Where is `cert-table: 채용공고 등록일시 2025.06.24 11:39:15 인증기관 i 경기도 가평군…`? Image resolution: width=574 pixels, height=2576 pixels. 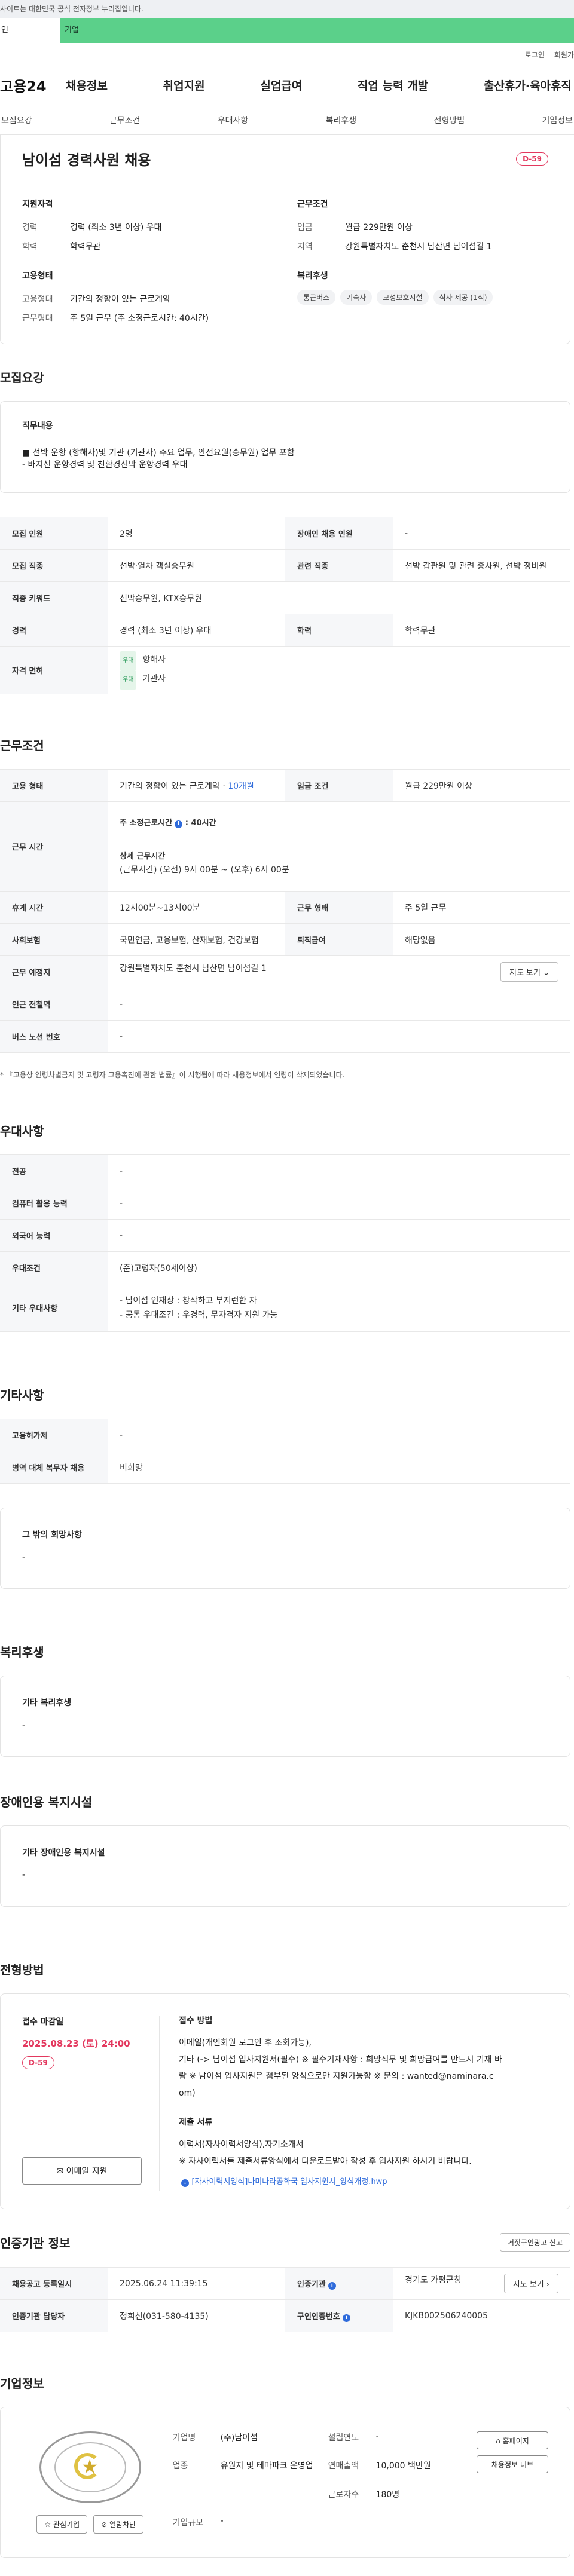
cert-table: 채용공고 등록일시 2025.06.24 11:39:15 인증기관 i 경기도 가평군… is located at coordinates (285, 2299).